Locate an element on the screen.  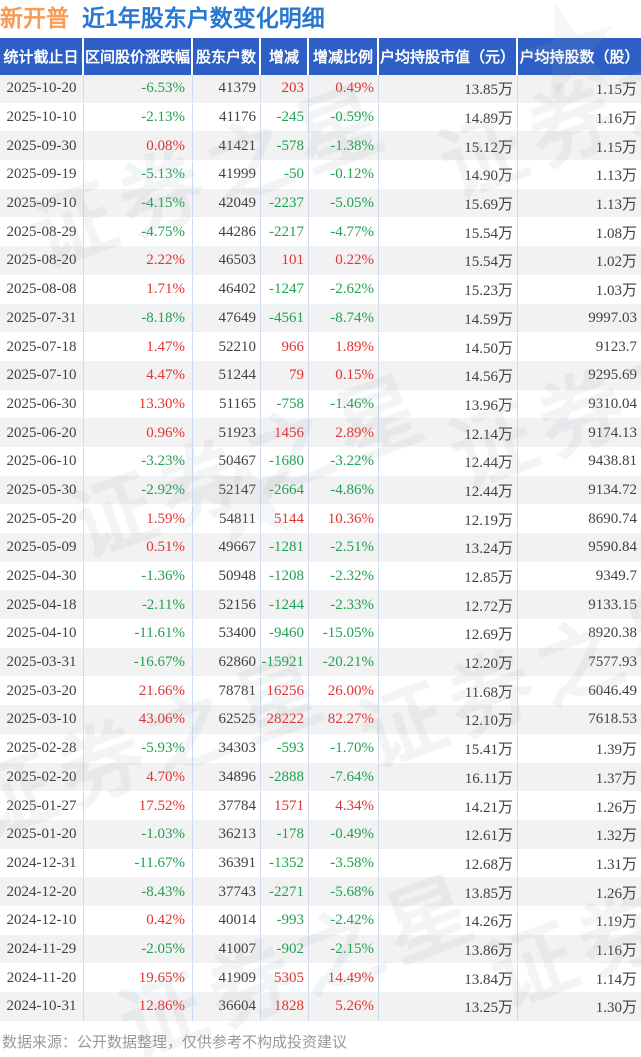
cell-holder-delta: -593 is located at coordinates (285, 748).